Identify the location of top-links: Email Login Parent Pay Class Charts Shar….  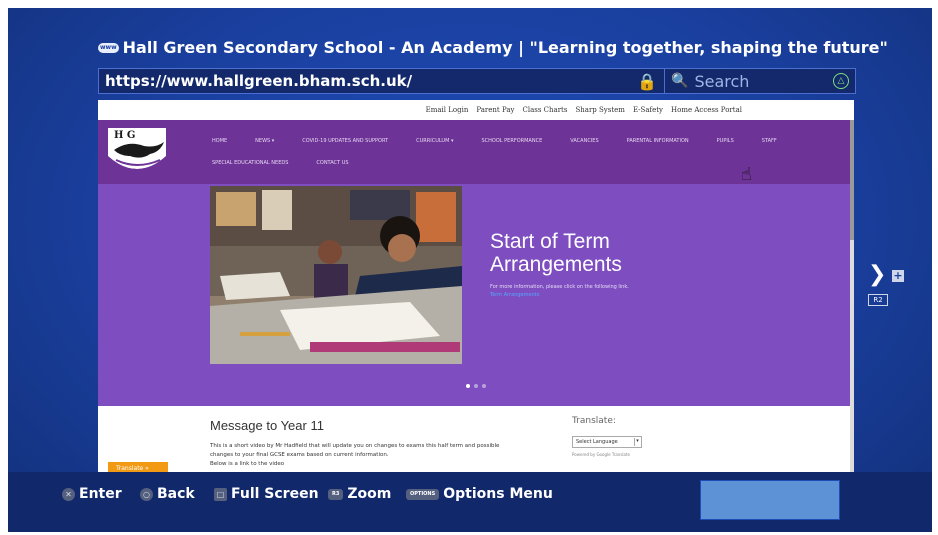
(584, 110).